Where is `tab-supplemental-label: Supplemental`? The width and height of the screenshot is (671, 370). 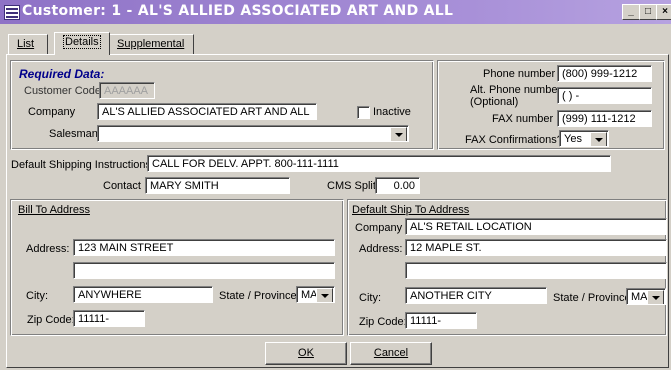
tab-supplemental-label: Supplemental is located at coordinates (151, 44).